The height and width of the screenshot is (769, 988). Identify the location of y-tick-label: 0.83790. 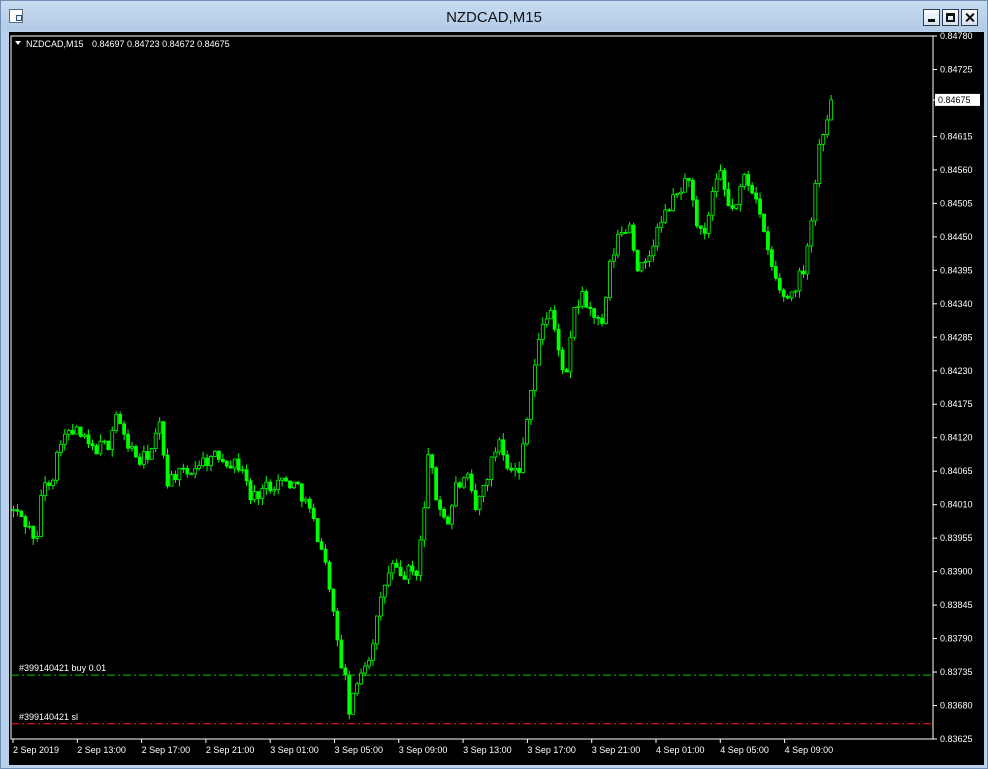
(956, 639).